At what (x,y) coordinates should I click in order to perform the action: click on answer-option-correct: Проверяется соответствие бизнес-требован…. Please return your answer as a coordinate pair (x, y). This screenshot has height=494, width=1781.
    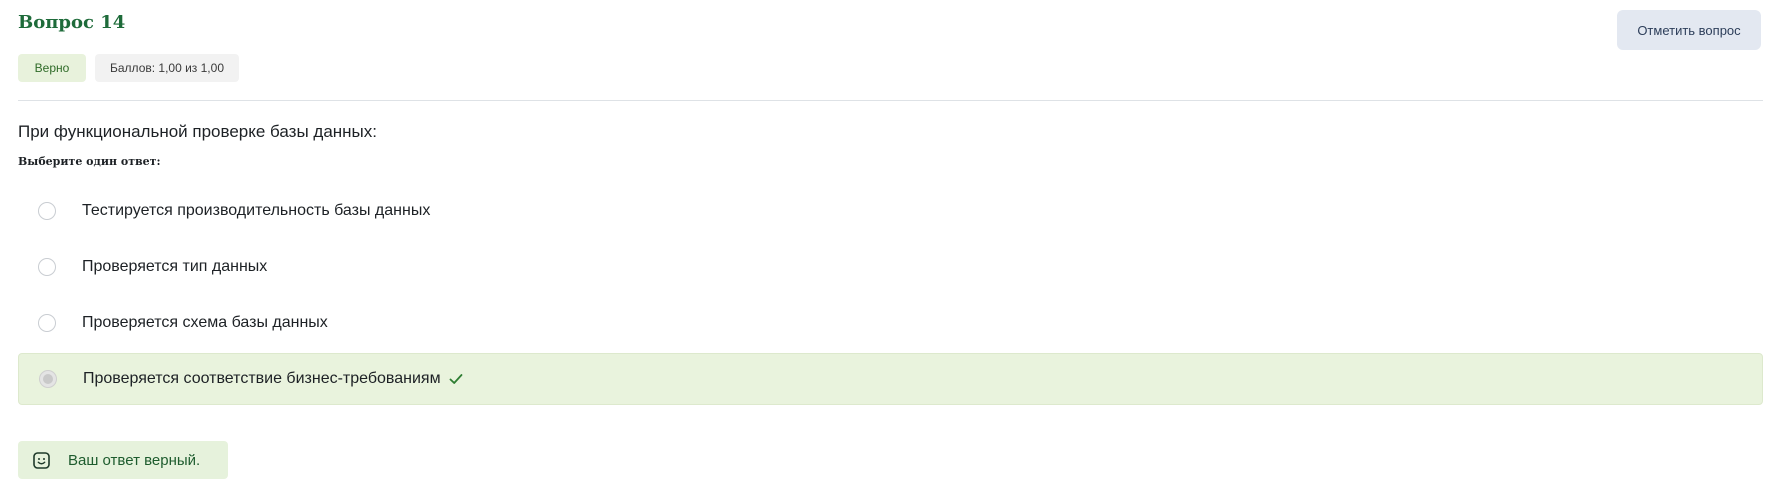
    Looking at the image, I should click on (890, 379).